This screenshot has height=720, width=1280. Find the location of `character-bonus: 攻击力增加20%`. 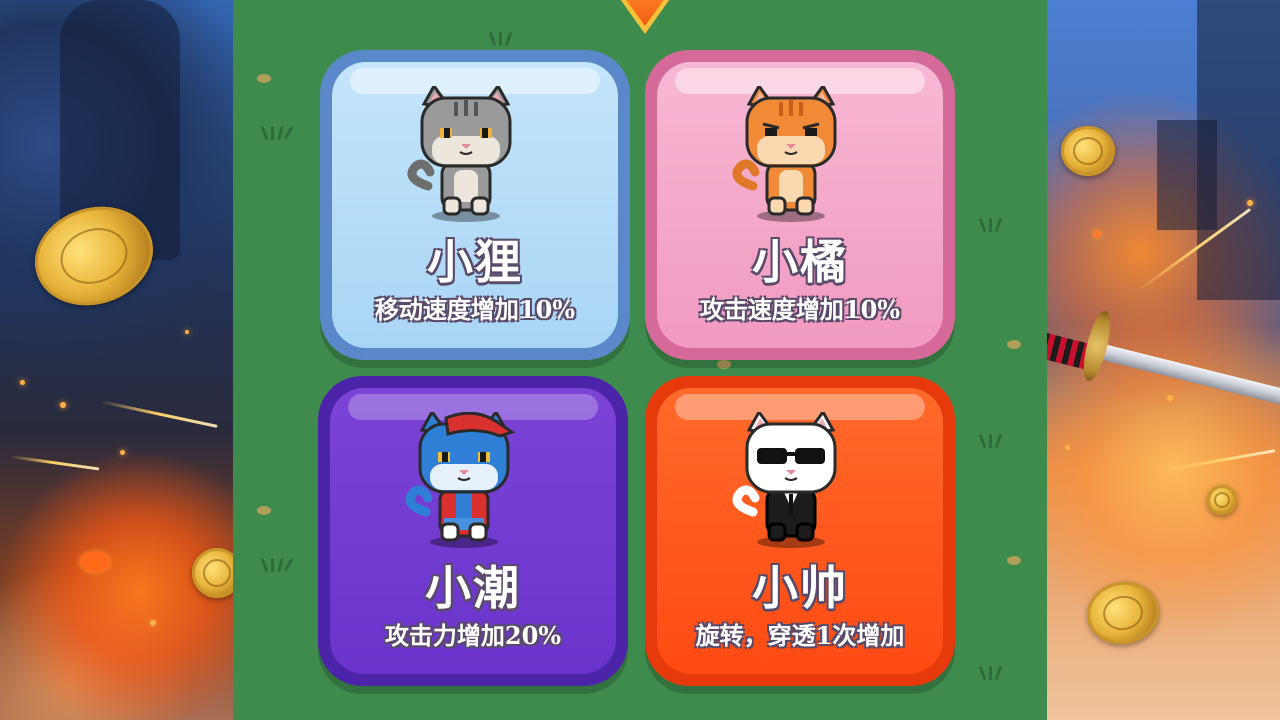

character-bonus: 攻击力增加20% is located at coordinates (473, 635).